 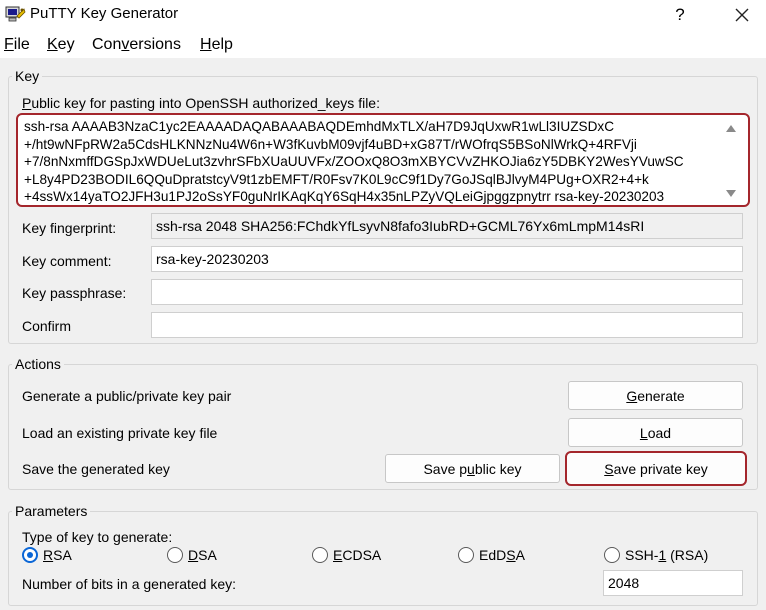 What do you see at coordinates (731, 128) in the screenshot?
I see `scroll-up-arrow-icon` at bounding box center [731, 128].